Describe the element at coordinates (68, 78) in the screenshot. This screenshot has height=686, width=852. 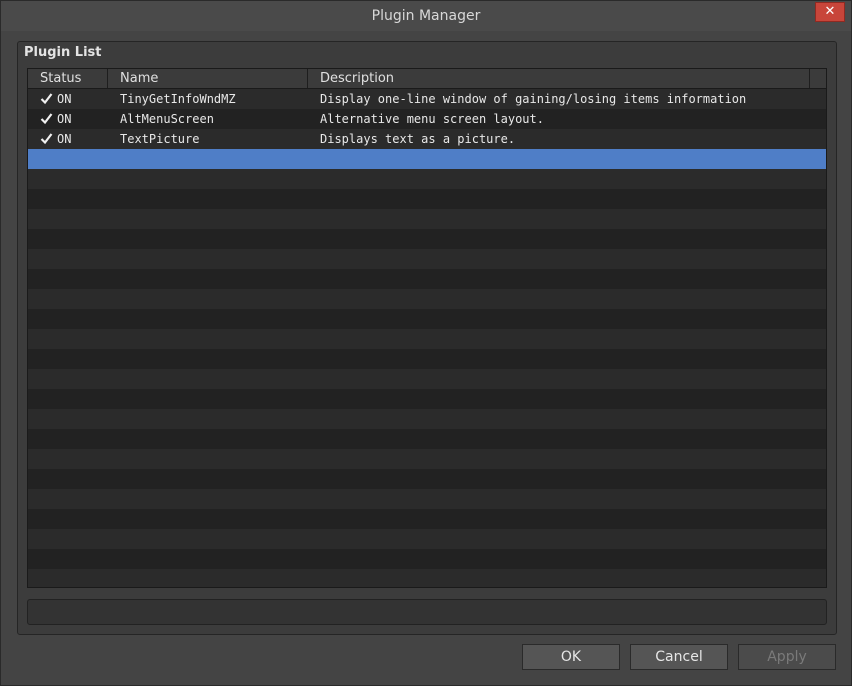
I see `column-header-status: Status` at that location.